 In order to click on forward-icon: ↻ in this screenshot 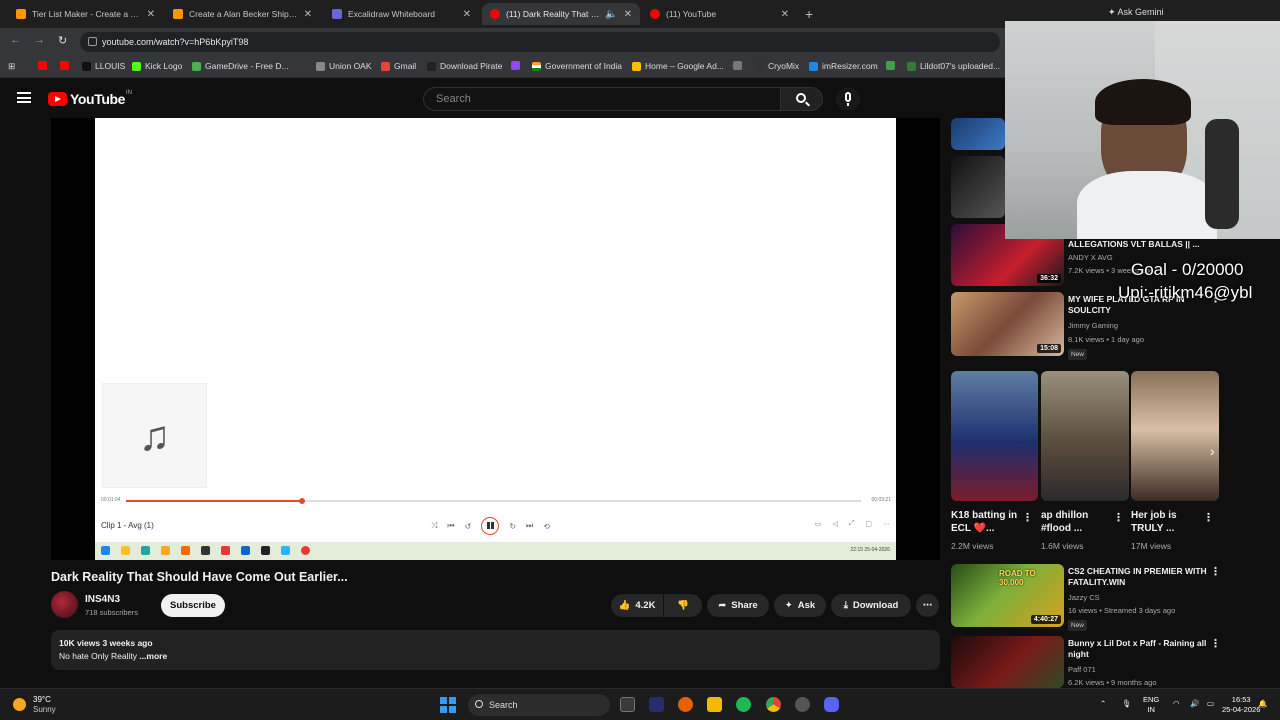, I will do `click(512, 526)`.